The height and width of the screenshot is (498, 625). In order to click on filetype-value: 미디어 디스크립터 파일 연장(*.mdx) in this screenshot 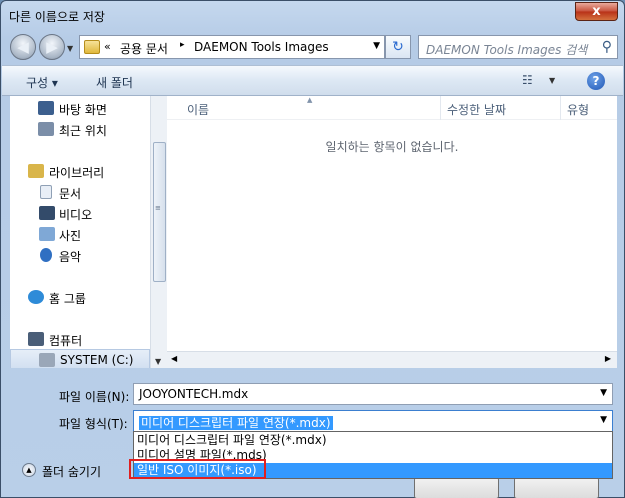, I will do `click(236, 423)`.